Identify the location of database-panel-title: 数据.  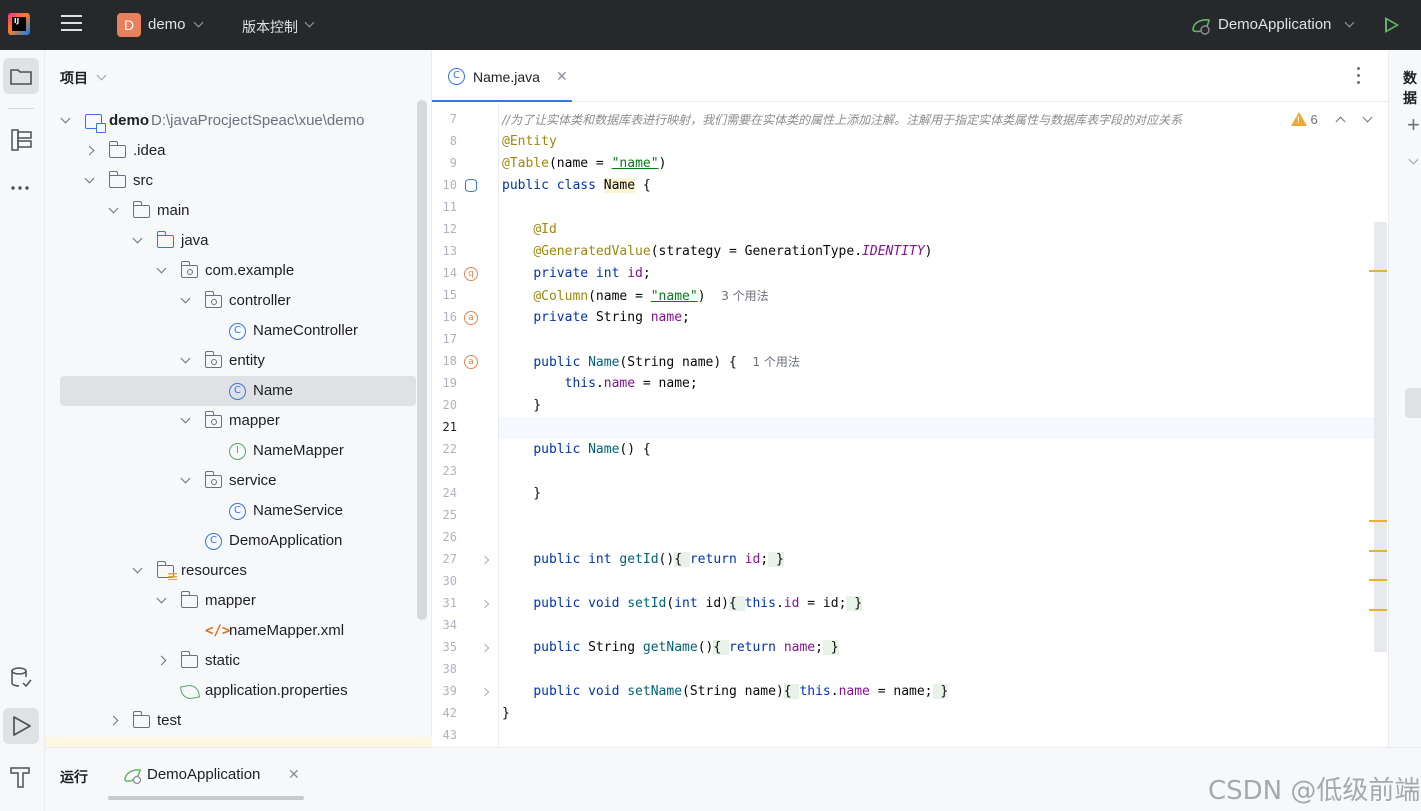
(1412, 88).